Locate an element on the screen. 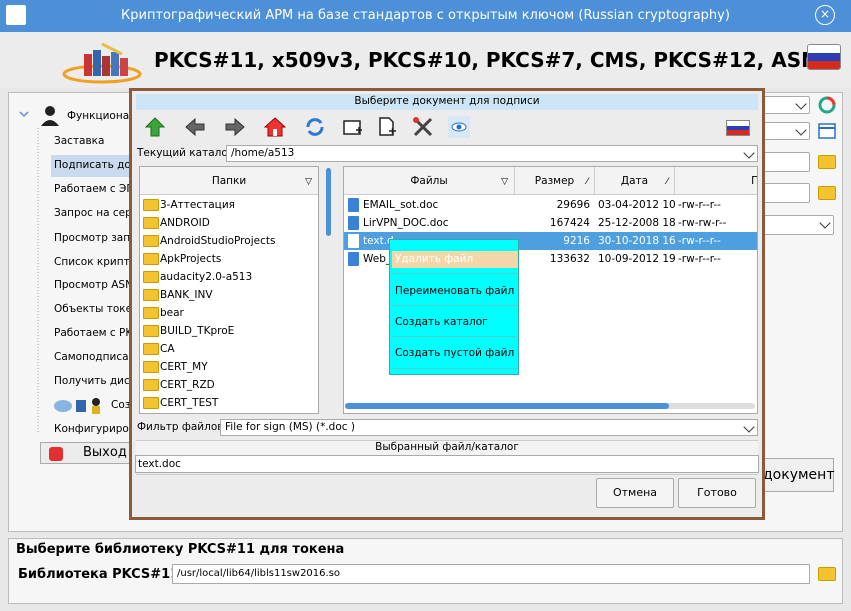  sign-document-button: документ is located at coordinates (797, 475).